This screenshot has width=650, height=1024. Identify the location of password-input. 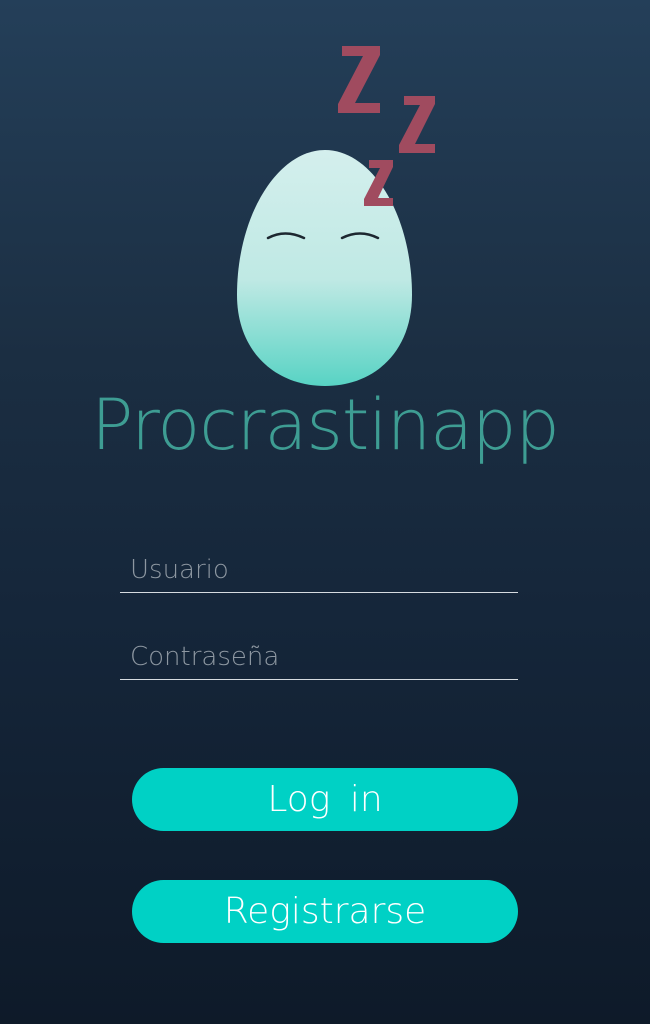
(320, 657).